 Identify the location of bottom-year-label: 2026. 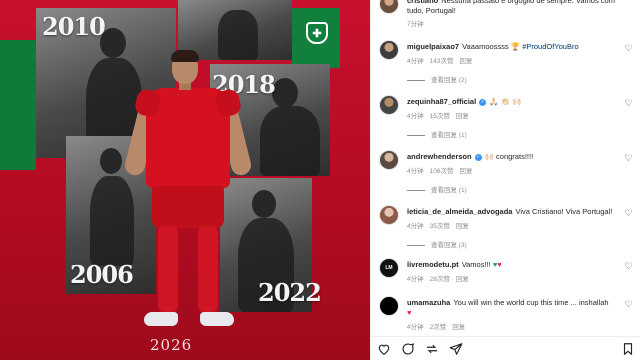
(171, 345).